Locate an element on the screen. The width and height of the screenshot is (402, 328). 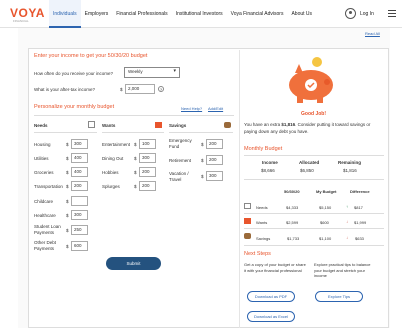
row-name-needs: Needs is located at coordinates (262, 207).